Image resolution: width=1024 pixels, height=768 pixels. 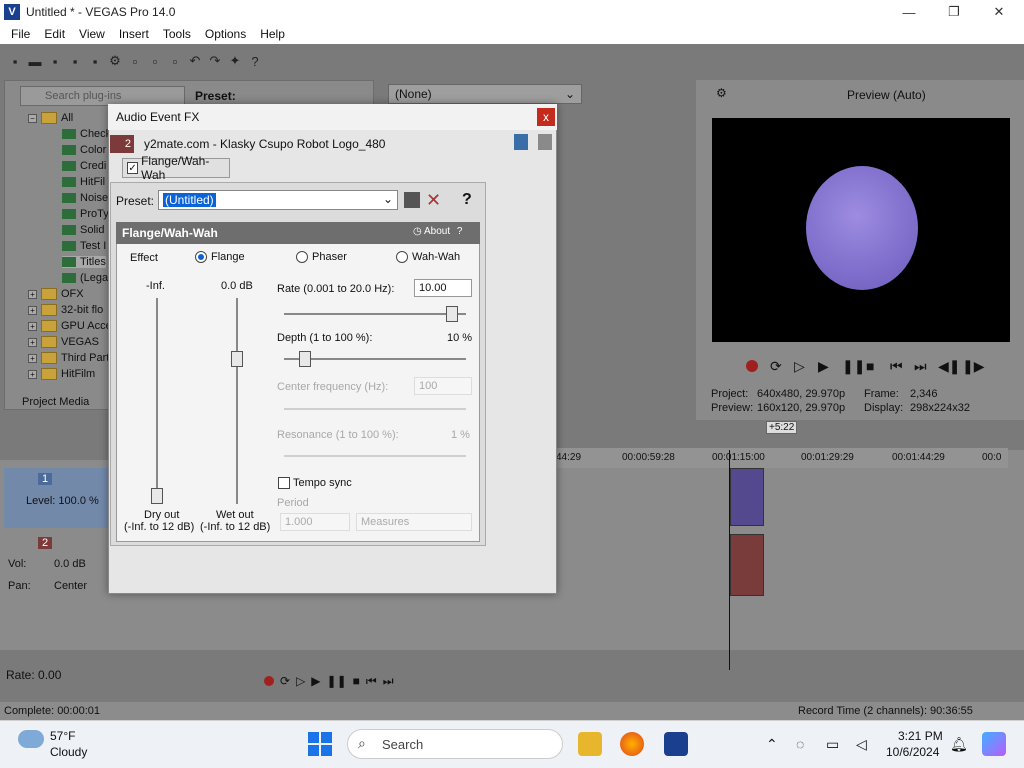 What do you see at coordinates (721, 93) in the screenshot?
I see `preview-settings-gear-icon: ⚙` at bounding box center [721, 93].